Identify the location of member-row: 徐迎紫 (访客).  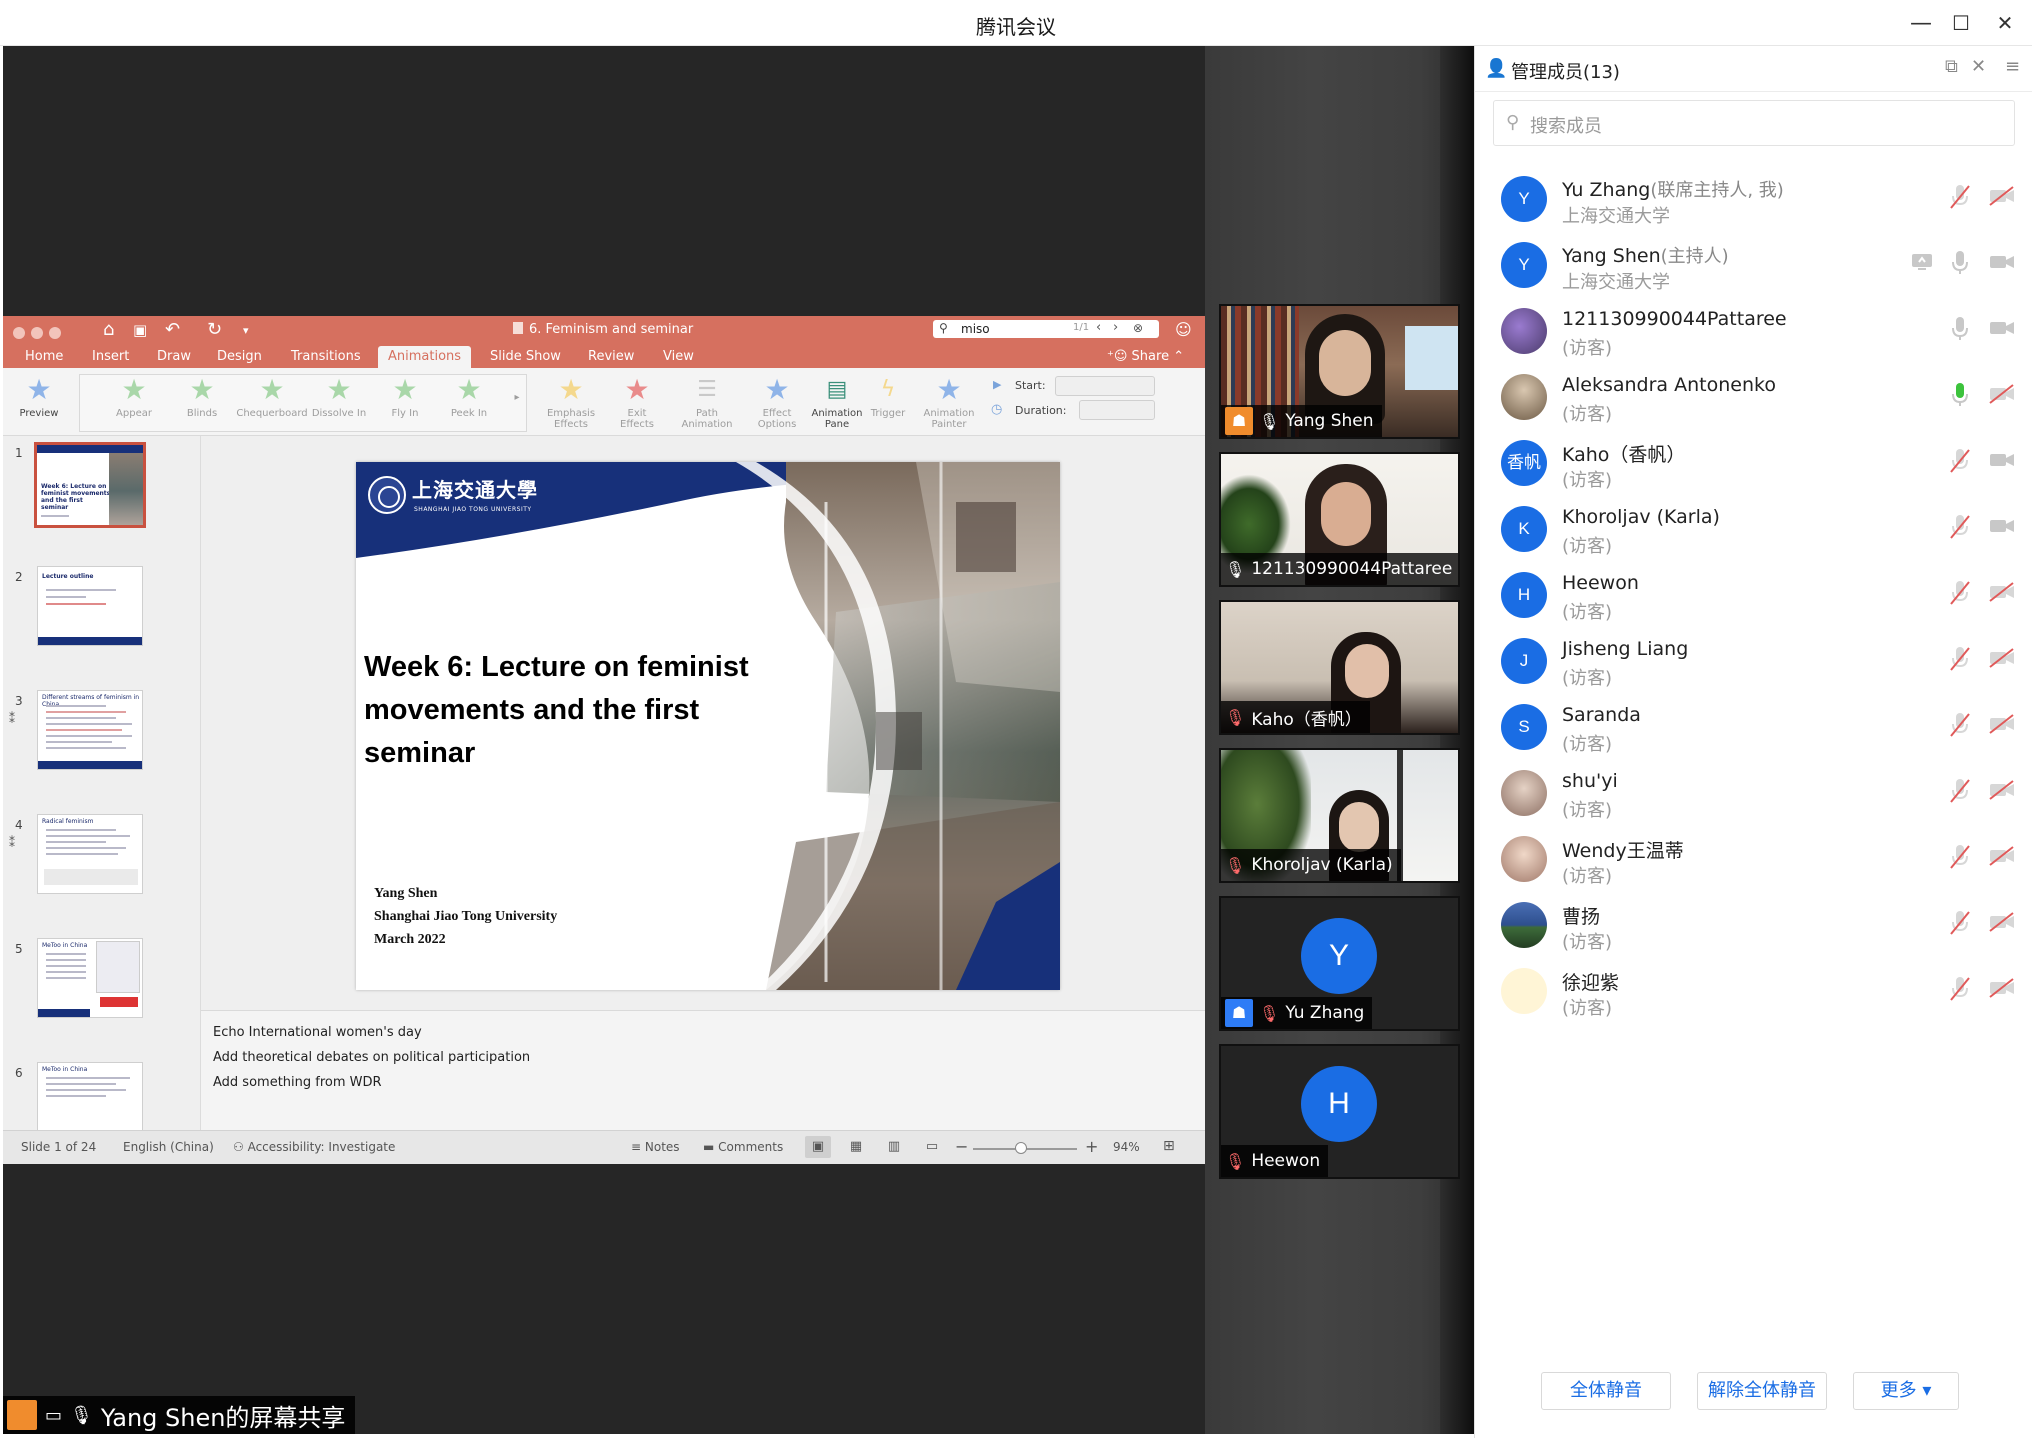
(1753, 991).